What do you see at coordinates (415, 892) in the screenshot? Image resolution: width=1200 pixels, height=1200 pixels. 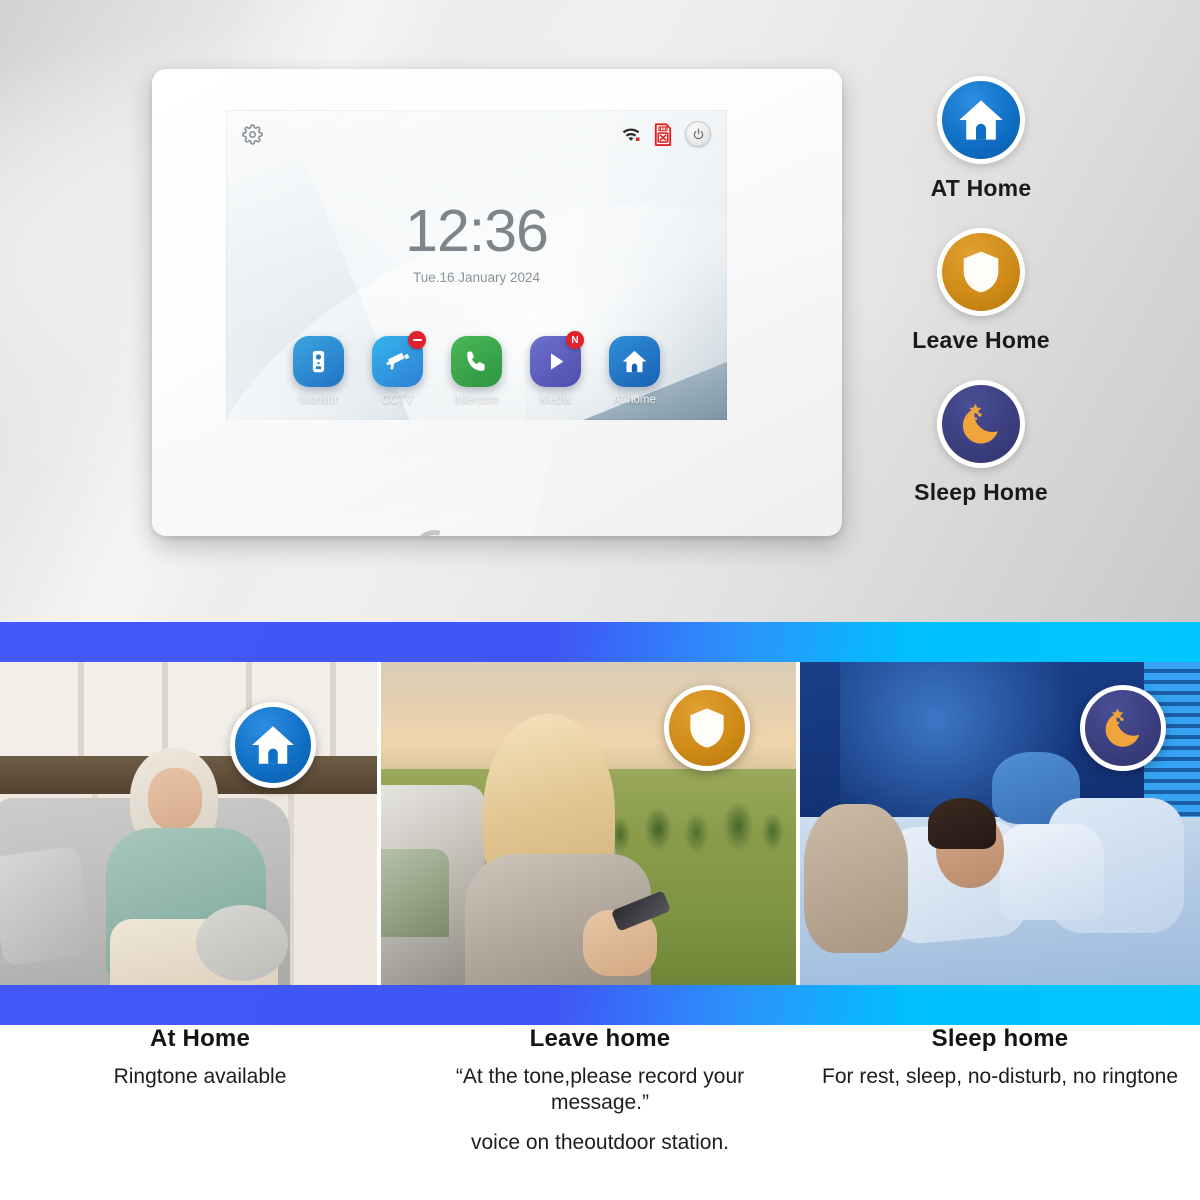 I see `car-window` at bounding box center [415, 892].